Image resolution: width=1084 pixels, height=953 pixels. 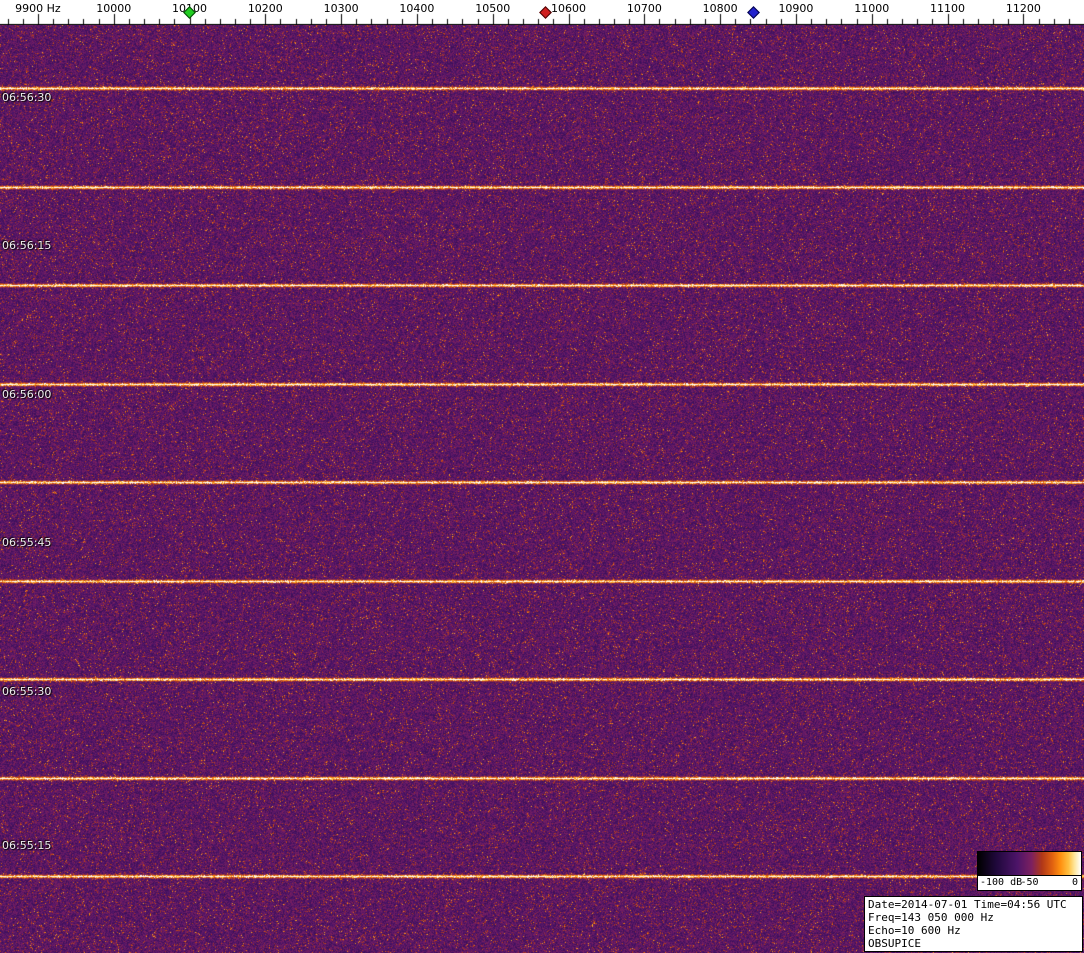 What do you see at coordinates (27, 394) in the screenshot?
I see `time-label: 06:56:00` at bounding box center [27, 394].